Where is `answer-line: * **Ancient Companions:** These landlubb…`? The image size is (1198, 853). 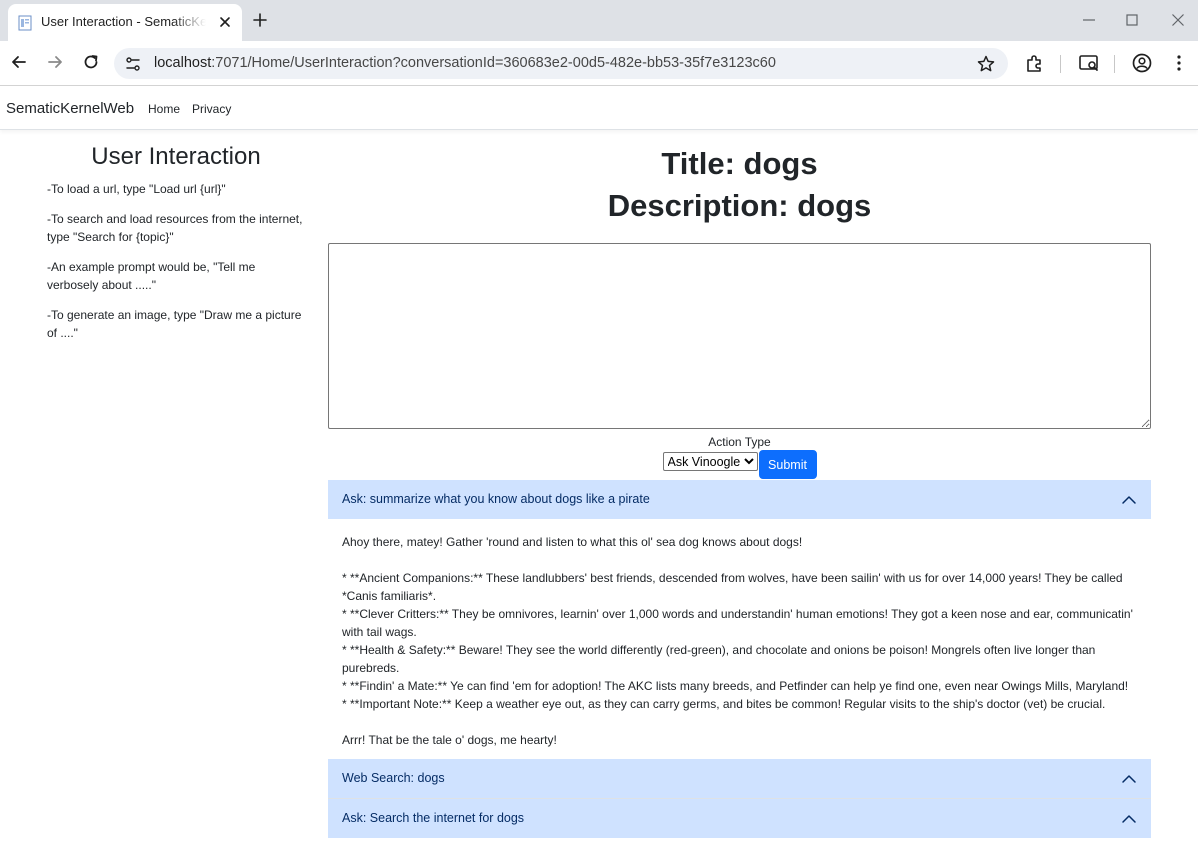 answer-line: * **Ancient Companions:** These landlubb… is located at coordinates (732, 587).